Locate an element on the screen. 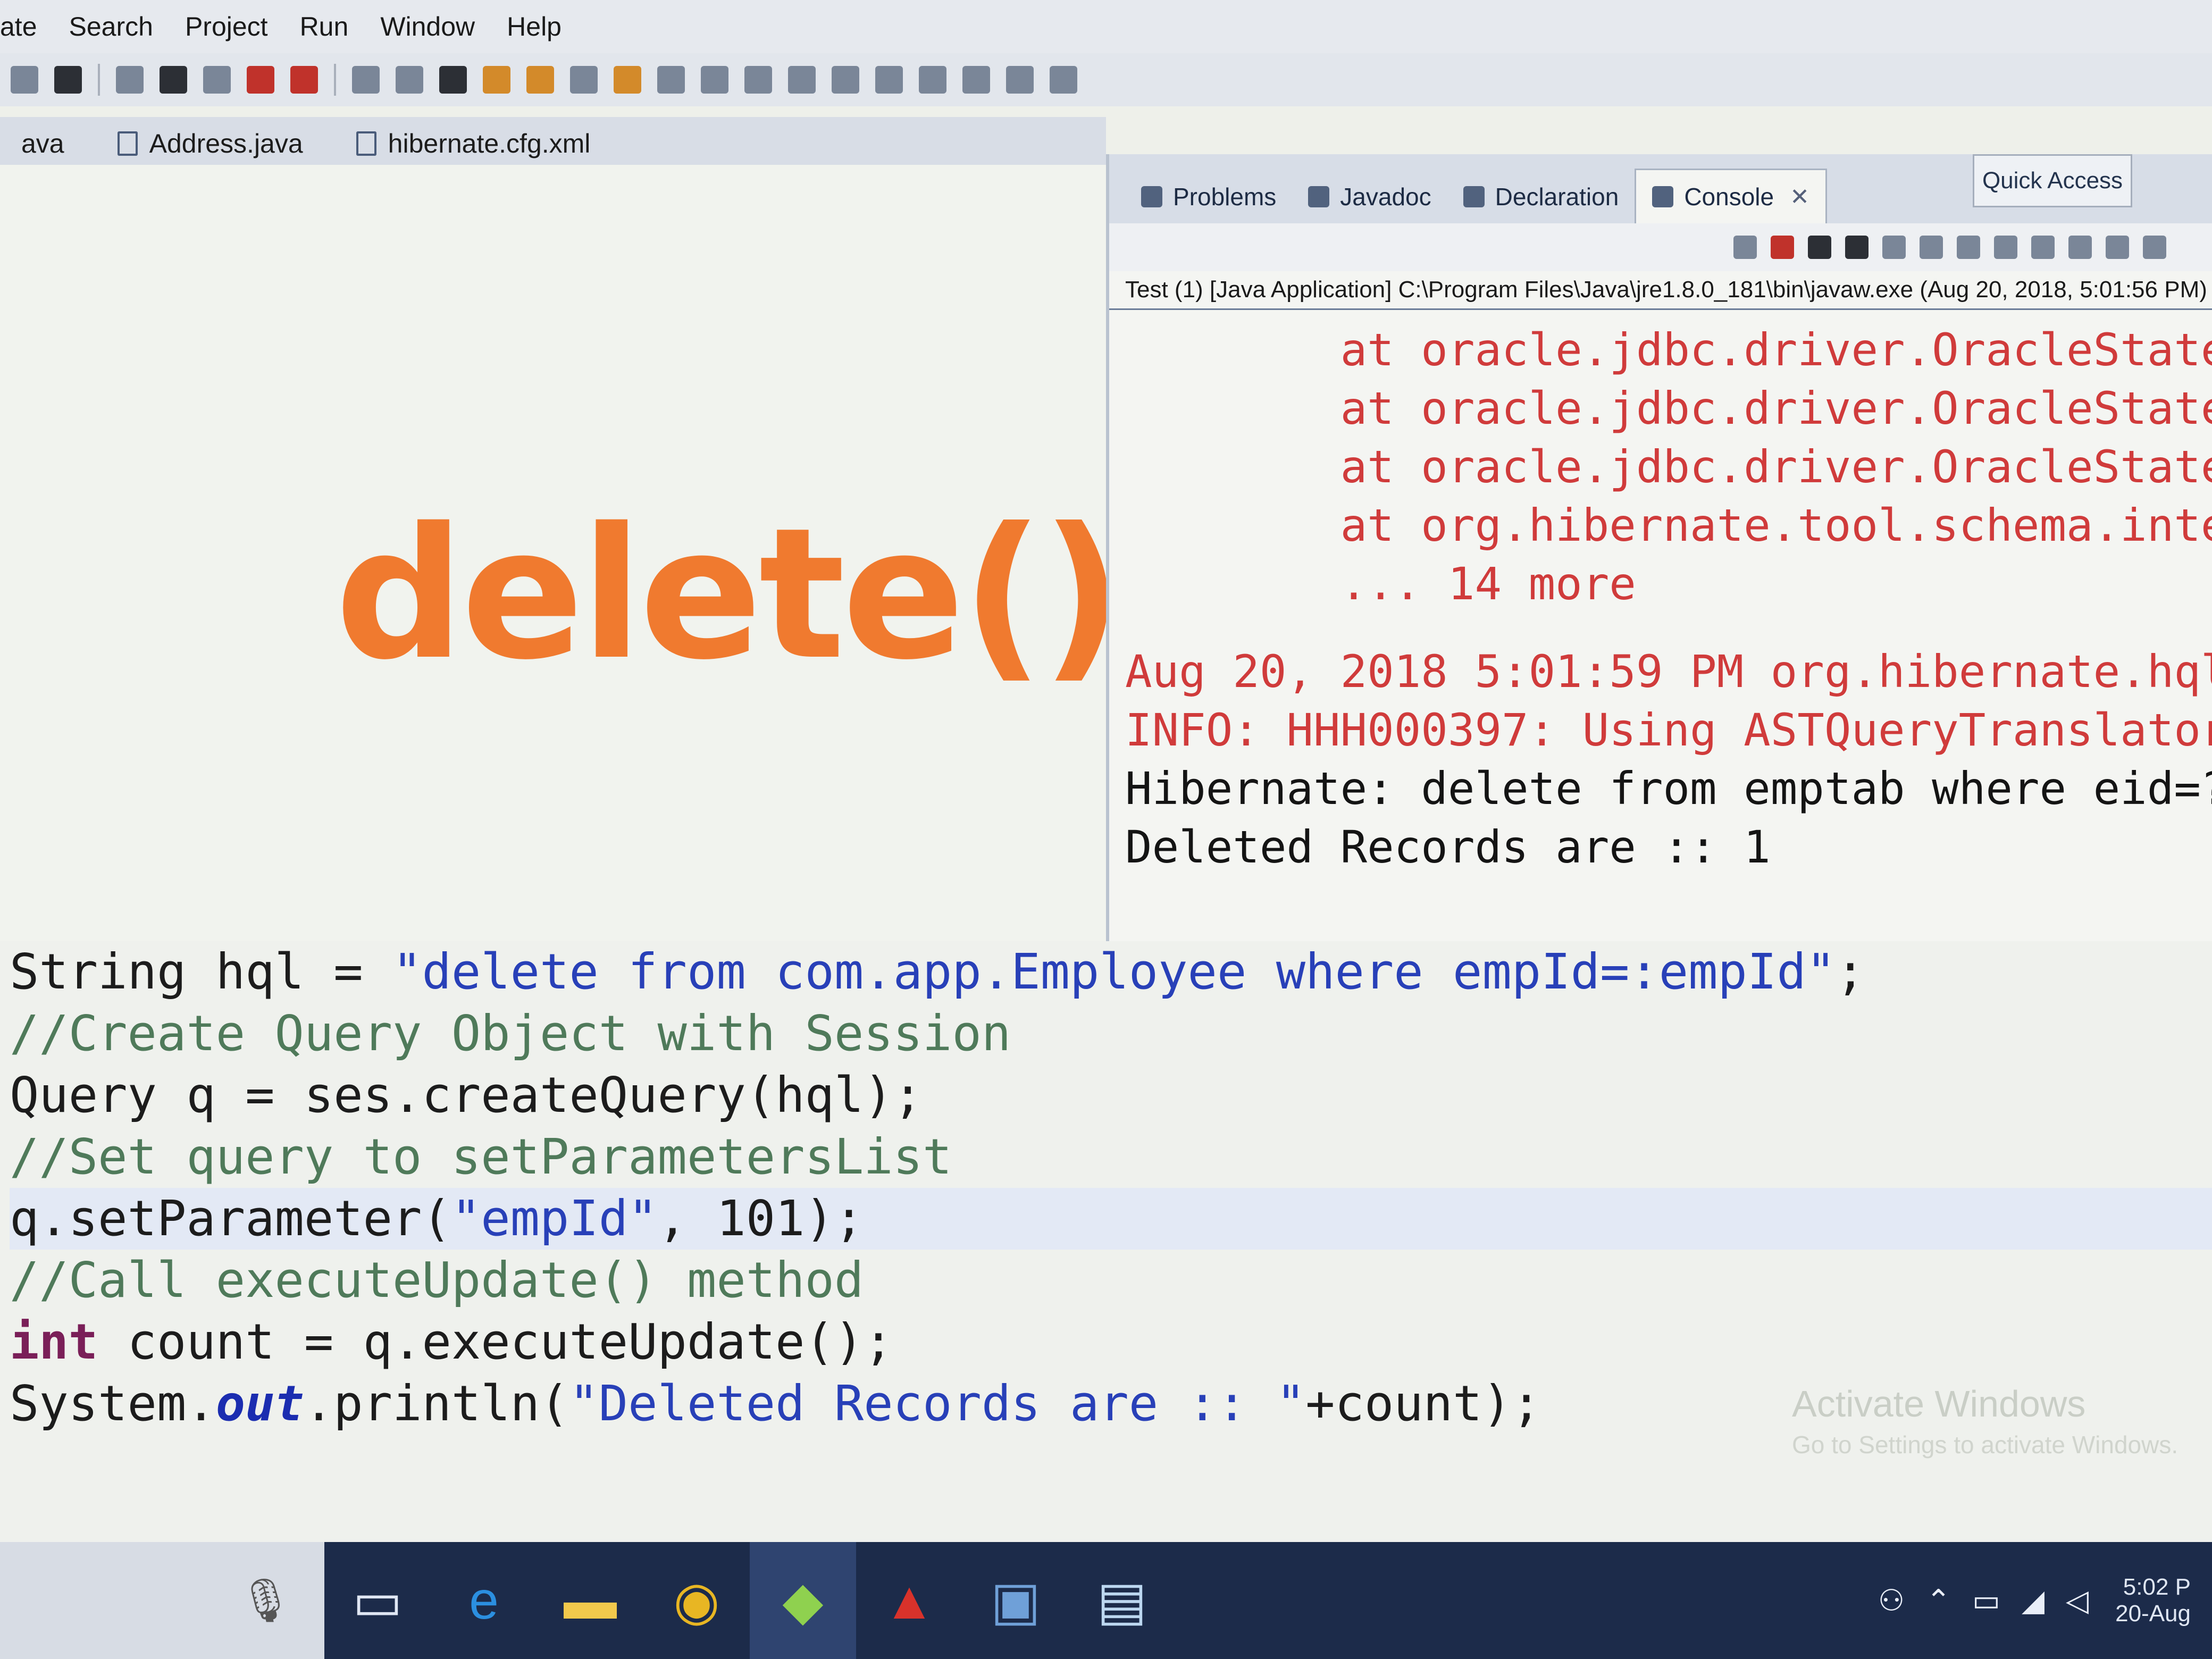  menu-window: Window is located at coordinates (427, 26).